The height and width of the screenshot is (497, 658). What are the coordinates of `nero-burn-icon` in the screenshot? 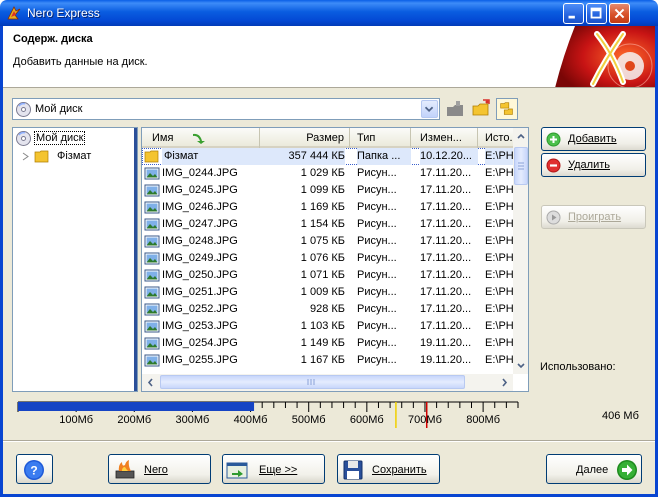 It's located at (125, 469).